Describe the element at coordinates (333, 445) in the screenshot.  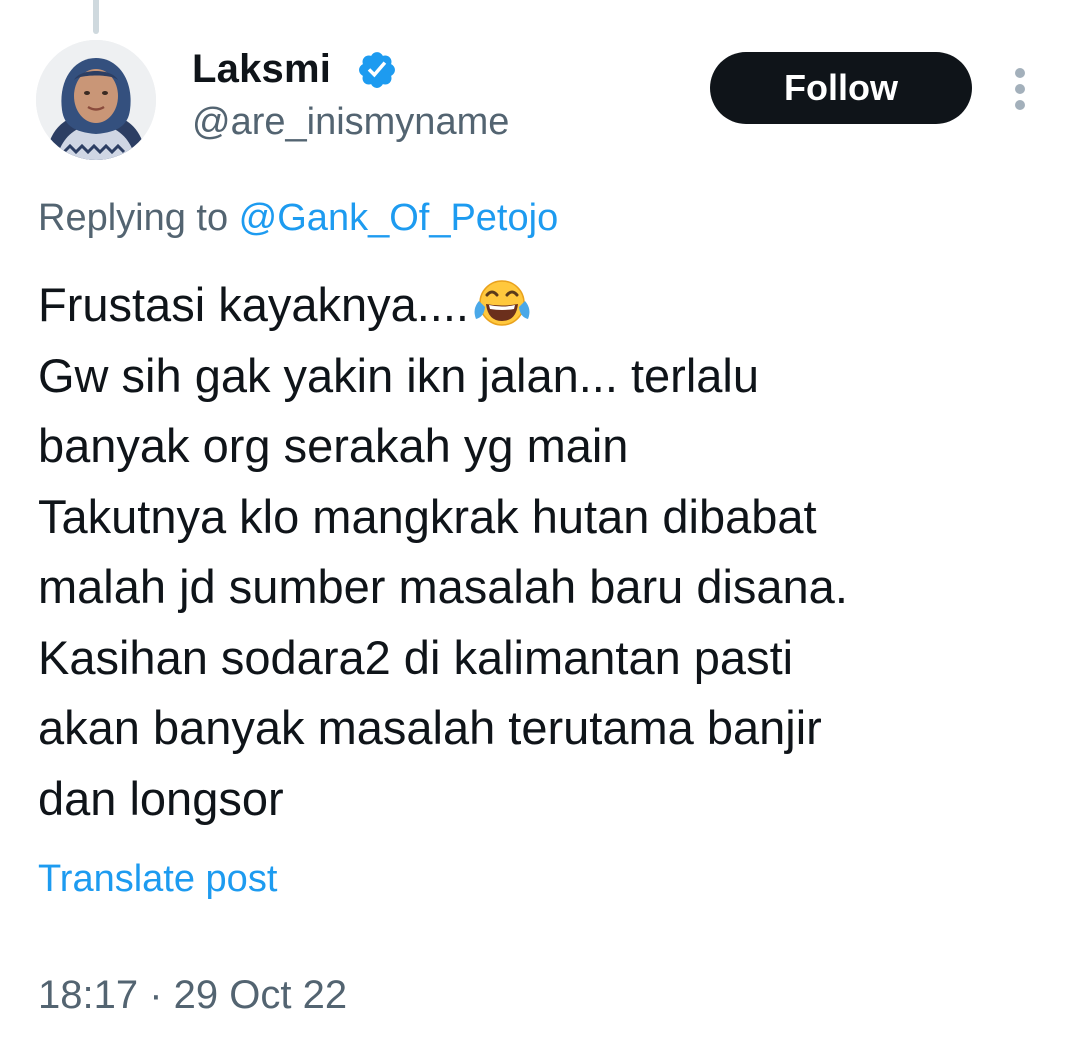
I see `tweet-line: banyak org serakah yg main` at that location.